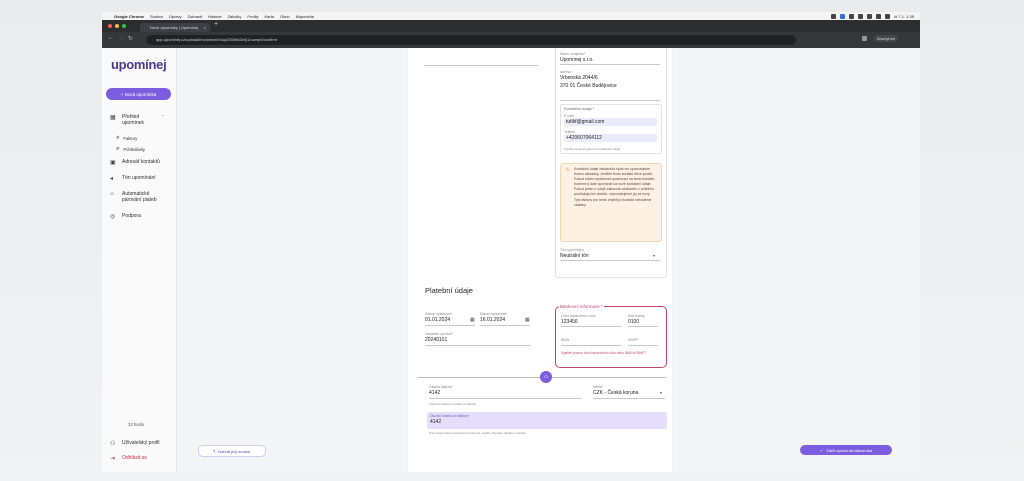 This screenshot has width=1024, height=481. What do you see at coordinates (546, 377) in the screenshot?
I see `lock-icon: ⌂` at bounding box center [546, 377].